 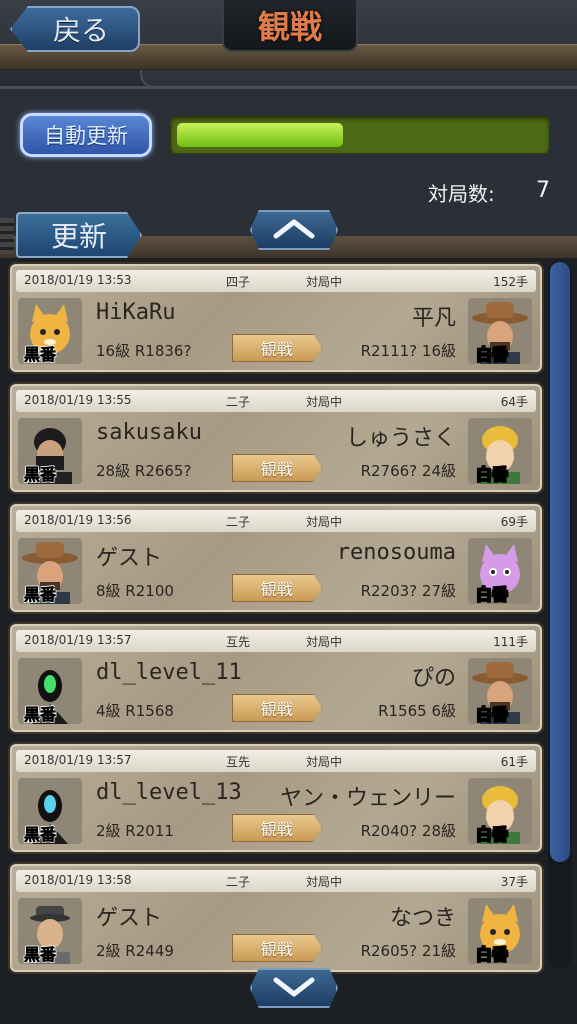 I want to click on black-player-rank: 28級 R2665?, so click(x=144, y=471).